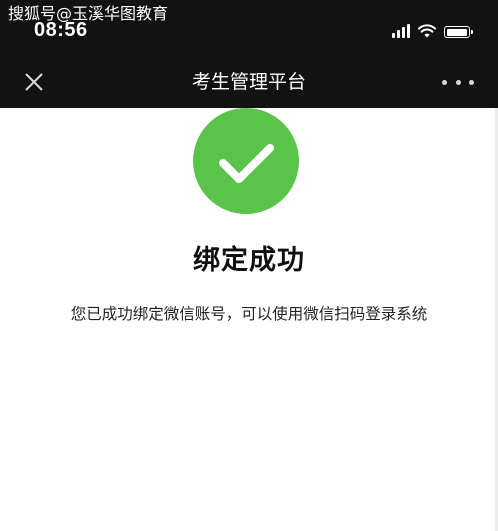 This screenshot has height=531, width=498. I want to click on navbar: 考生管理平台, so click(249, 82).